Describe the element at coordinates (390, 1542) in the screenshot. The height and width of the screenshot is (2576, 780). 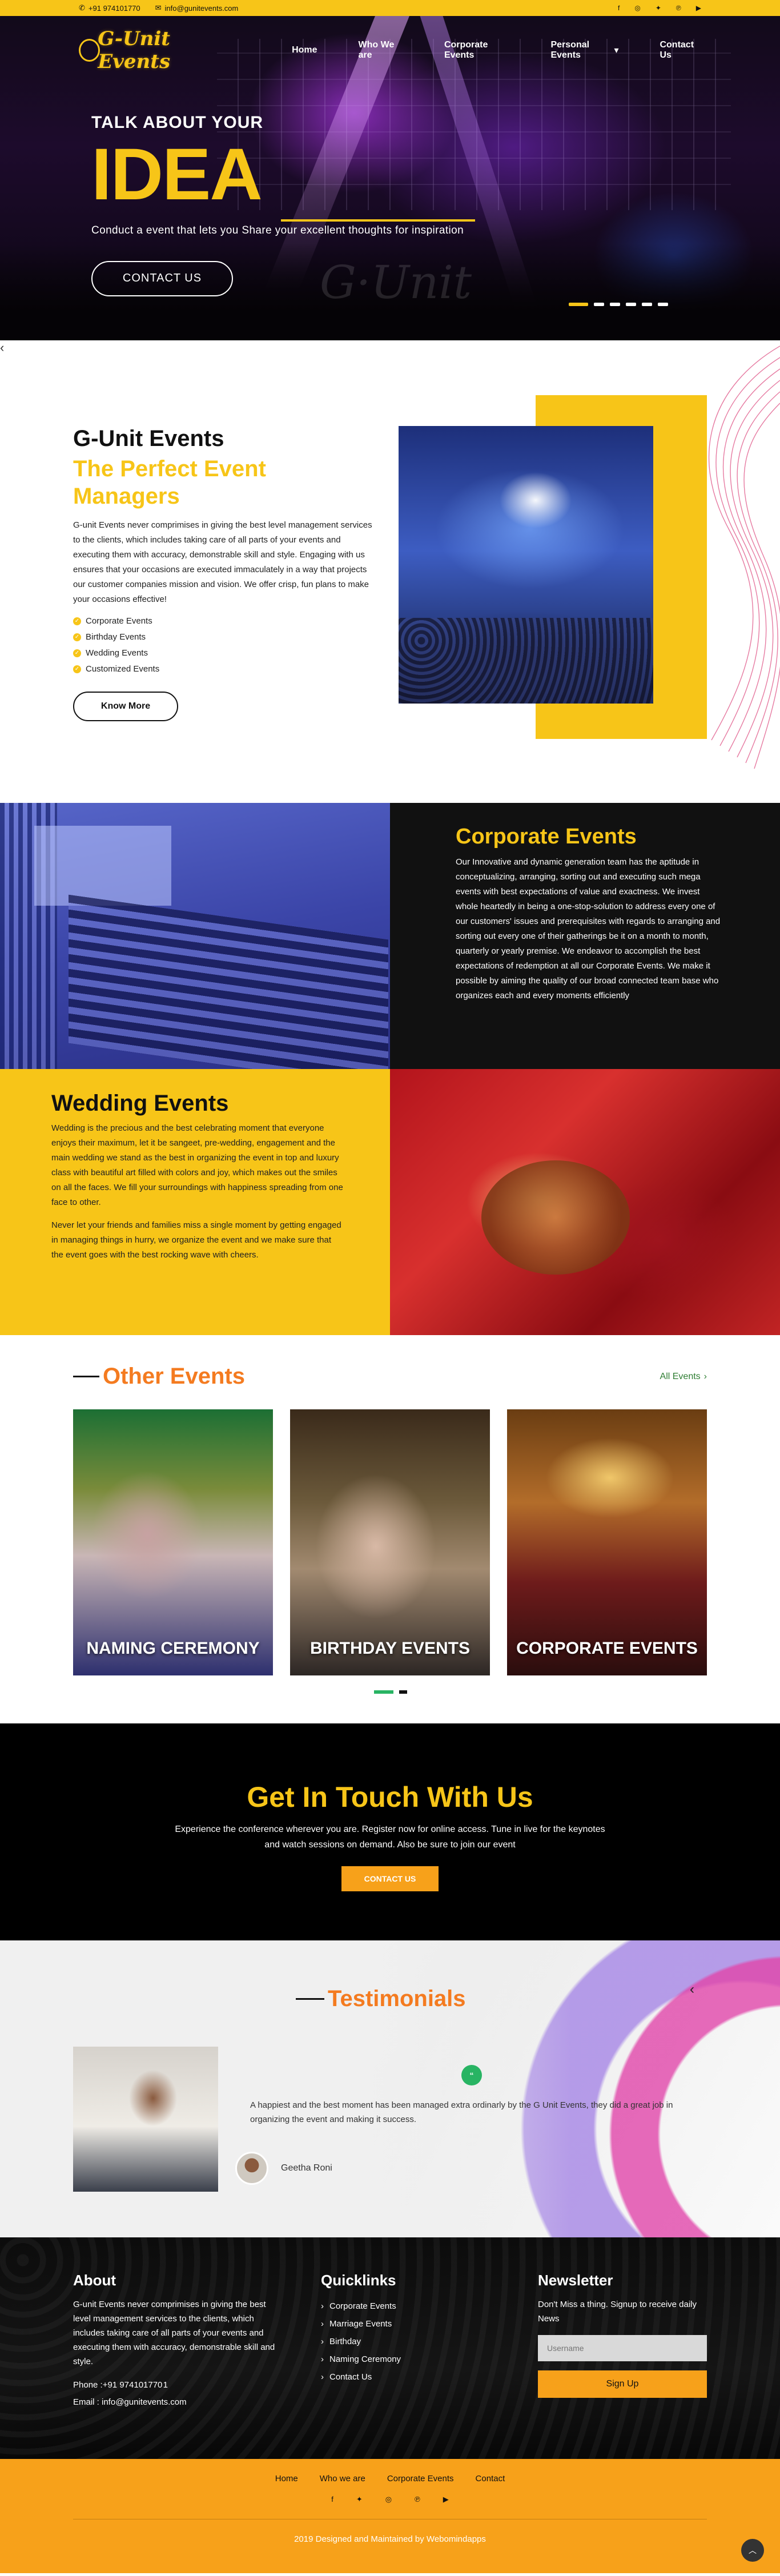
I see `event-card-birthday: BIRTHDAY EVENTS` at that location.